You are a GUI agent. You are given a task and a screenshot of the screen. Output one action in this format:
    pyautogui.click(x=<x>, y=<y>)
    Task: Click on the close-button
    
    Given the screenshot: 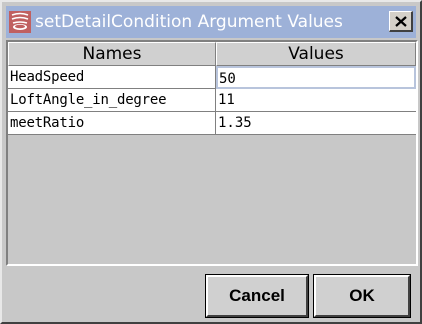 What is the action you would take?
    pyautogui.click(x=401, y=21)
    